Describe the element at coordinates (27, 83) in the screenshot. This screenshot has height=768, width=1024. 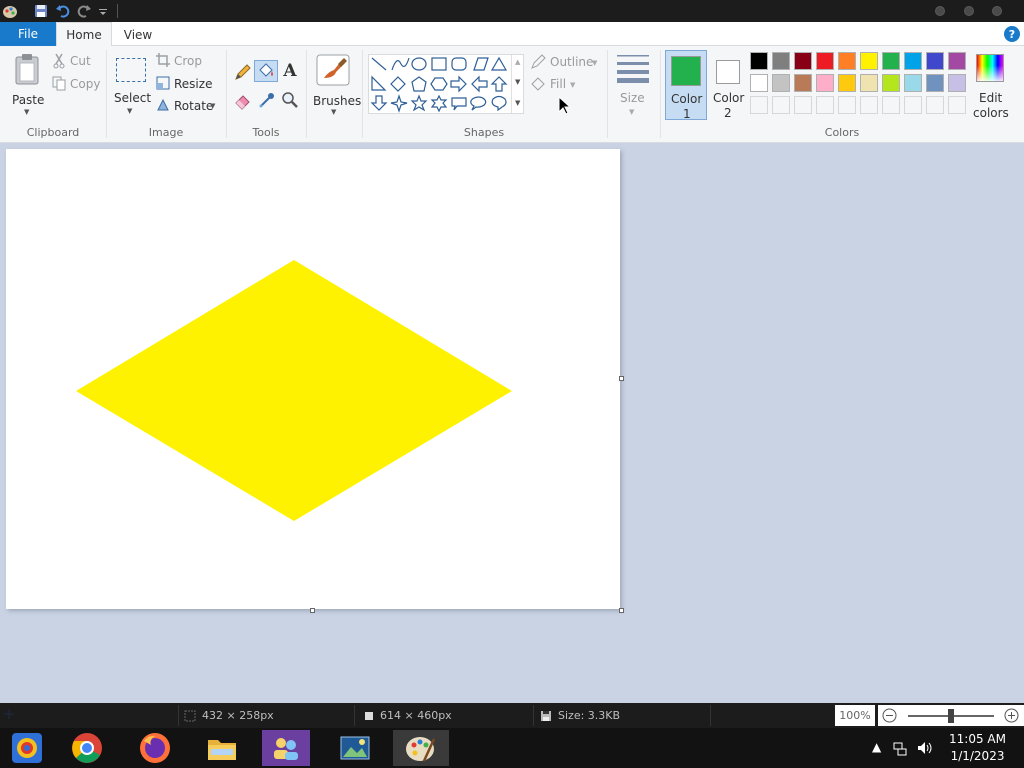
I see `paste-button: Paste ▼` at that location.